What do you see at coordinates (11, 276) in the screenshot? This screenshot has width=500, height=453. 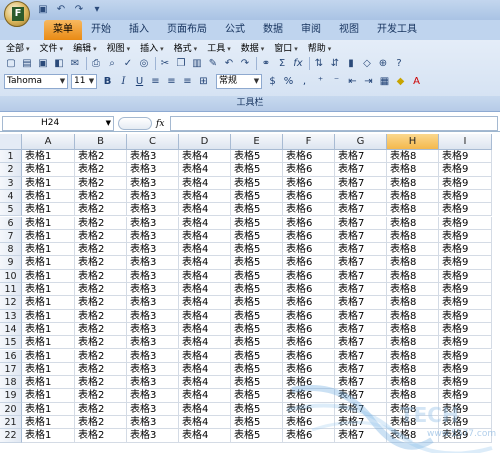 I see `row-header: 10` at bounding box center [11, 276].